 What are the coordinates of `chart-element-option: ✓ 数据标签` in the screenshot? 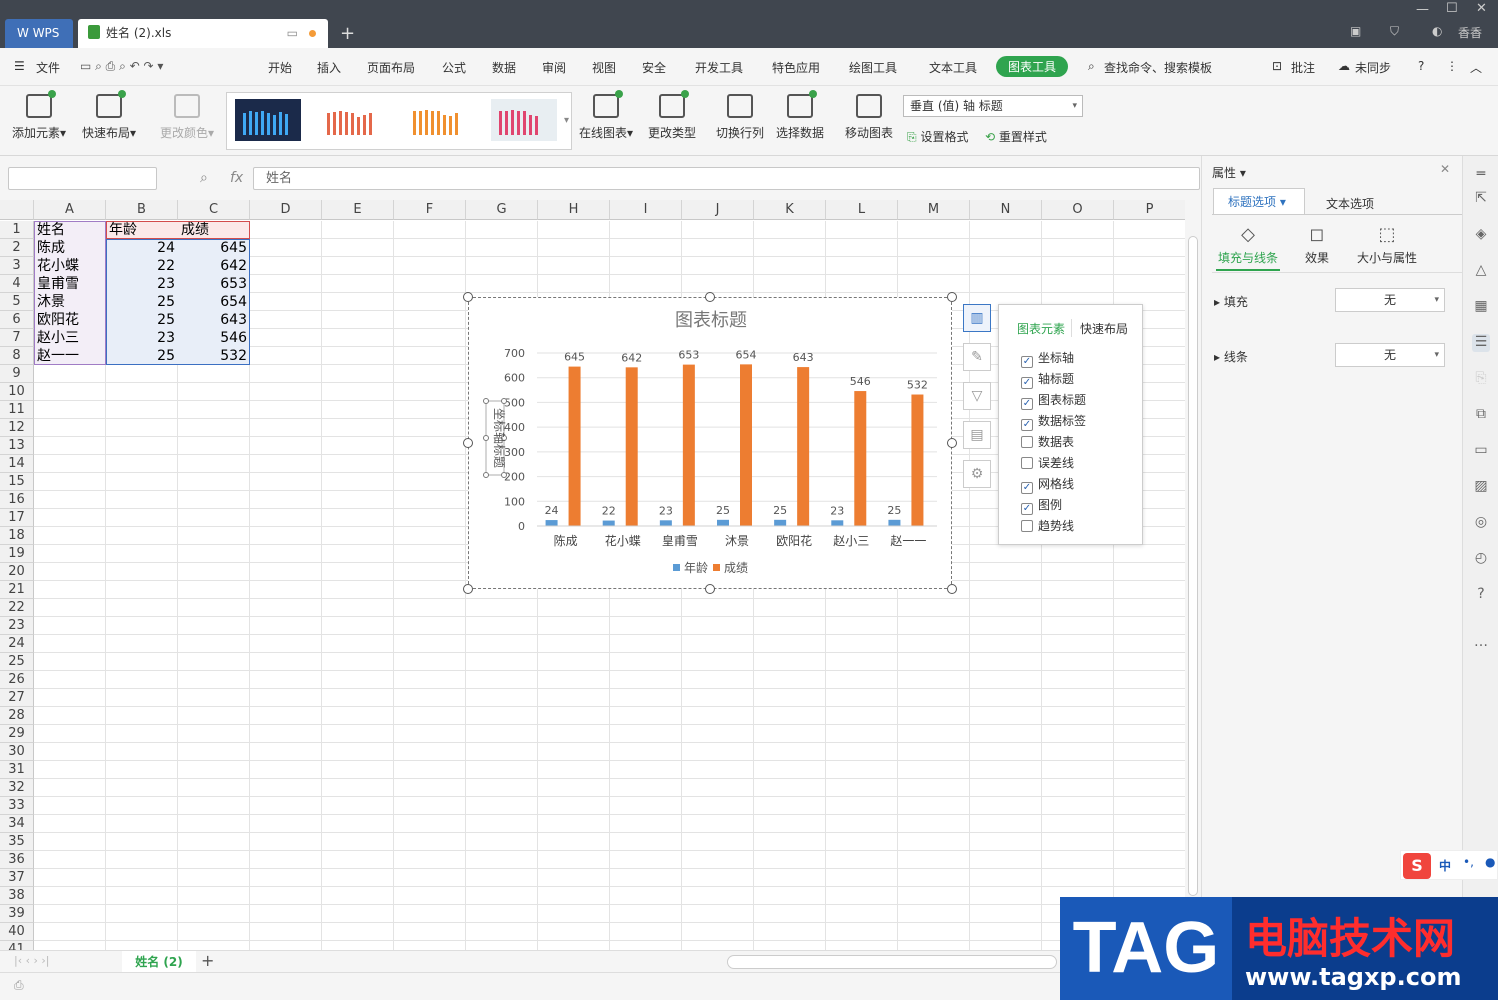 It's located at (1053, 421).